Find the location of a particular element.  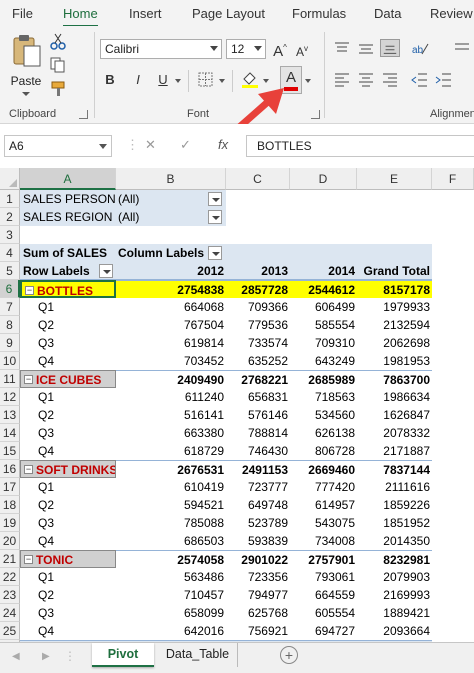

column-labels-dropdown-icon is located at coordinates (215, 253).